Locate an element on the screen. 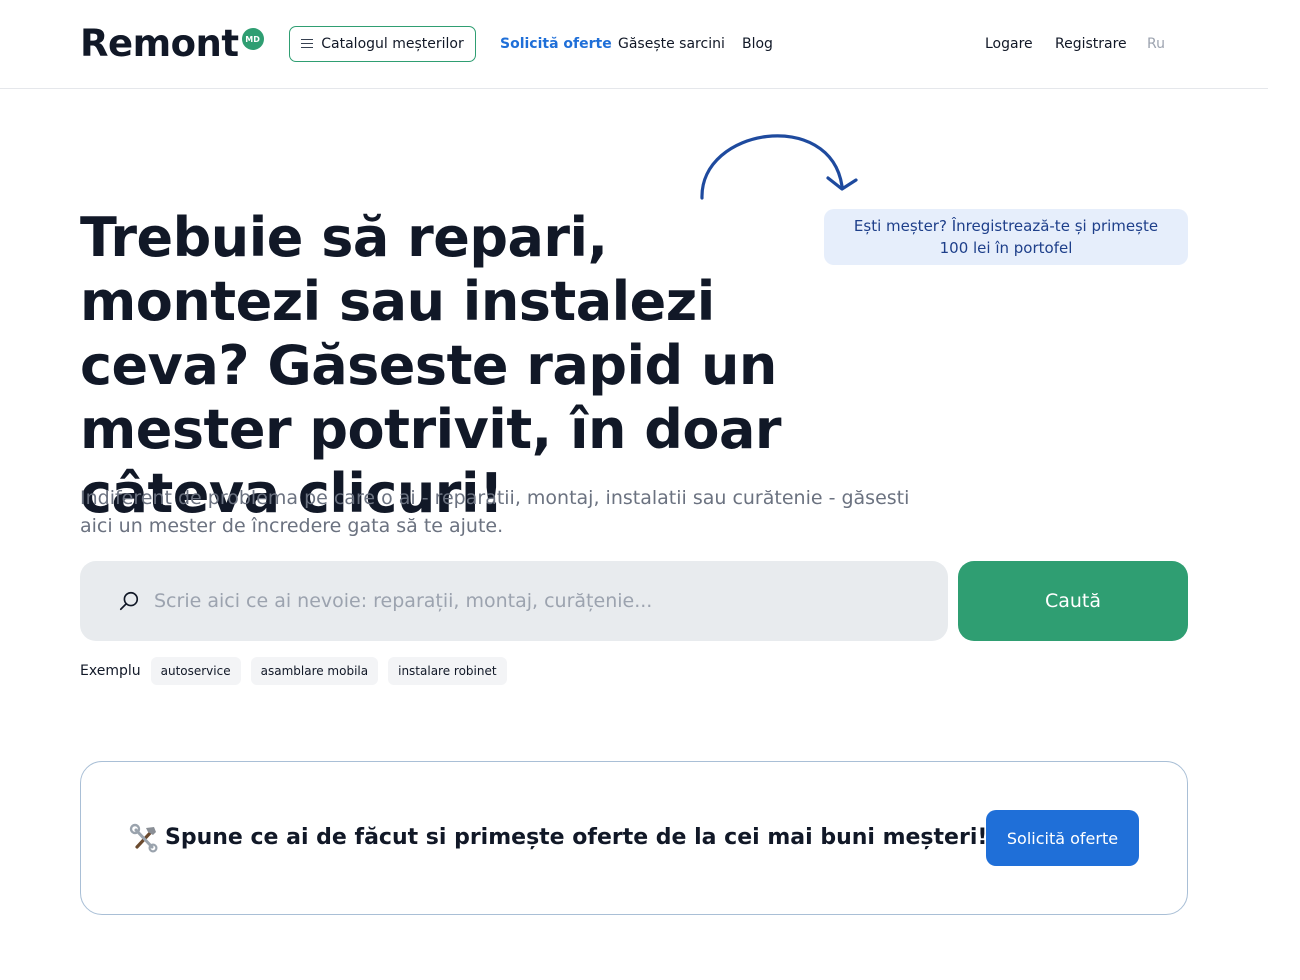 This screenshot has width=1300, height=980. search-input is located at coordinates (534, 601).